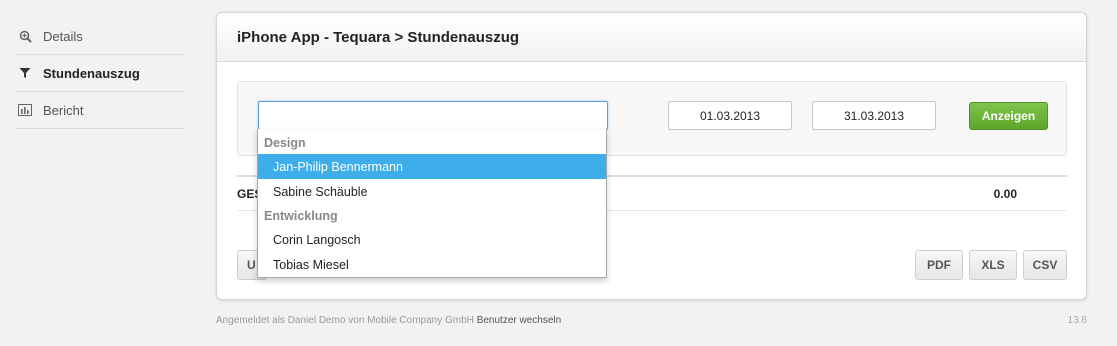  What do you see at coordinates (285, 142) in the screenshot?
I see `dropdown-group-label: Design` at bounding box center [285, 142].